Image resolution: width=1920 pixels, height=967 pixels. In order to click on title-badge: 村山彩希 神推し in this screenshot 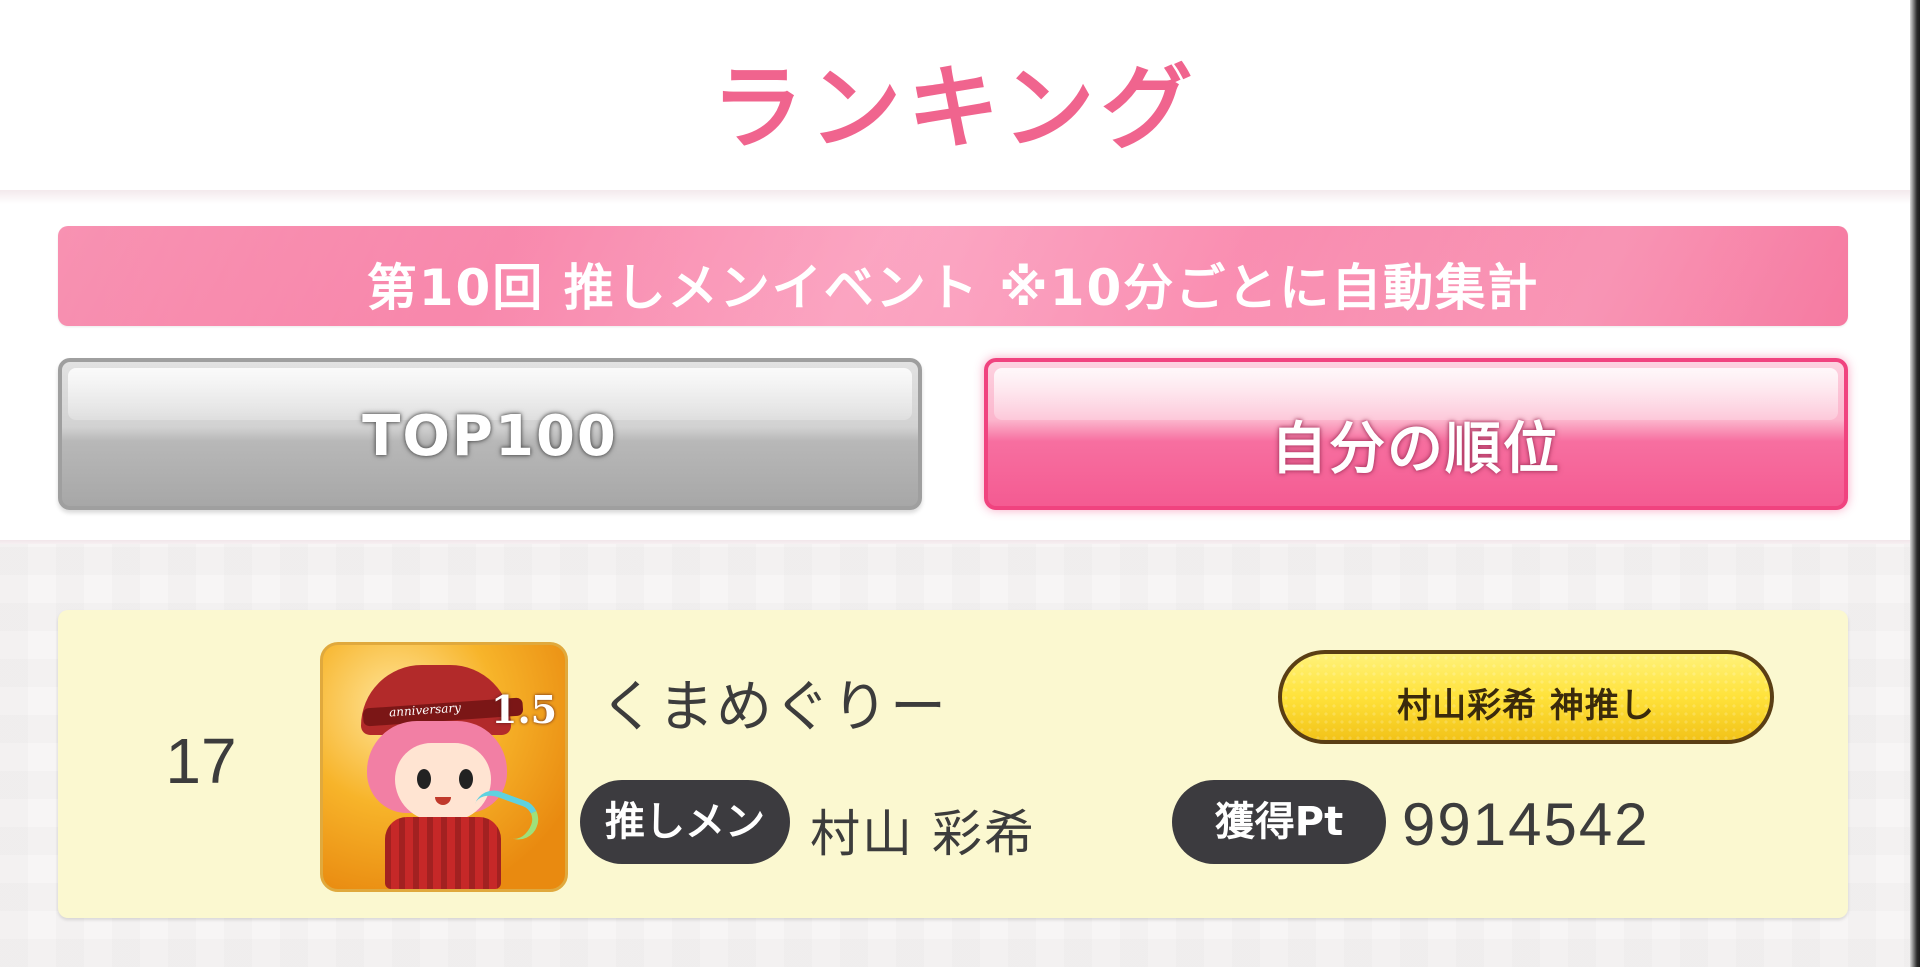, I will do `click(1526, 697)`.